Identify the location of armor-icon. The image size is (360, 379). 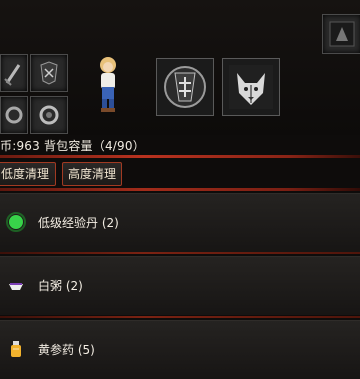
(49, 73).